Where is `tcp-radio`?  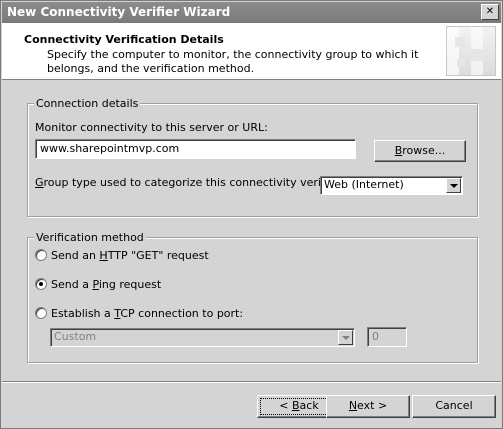
tcp-radio is located at coordinates (41, 313).